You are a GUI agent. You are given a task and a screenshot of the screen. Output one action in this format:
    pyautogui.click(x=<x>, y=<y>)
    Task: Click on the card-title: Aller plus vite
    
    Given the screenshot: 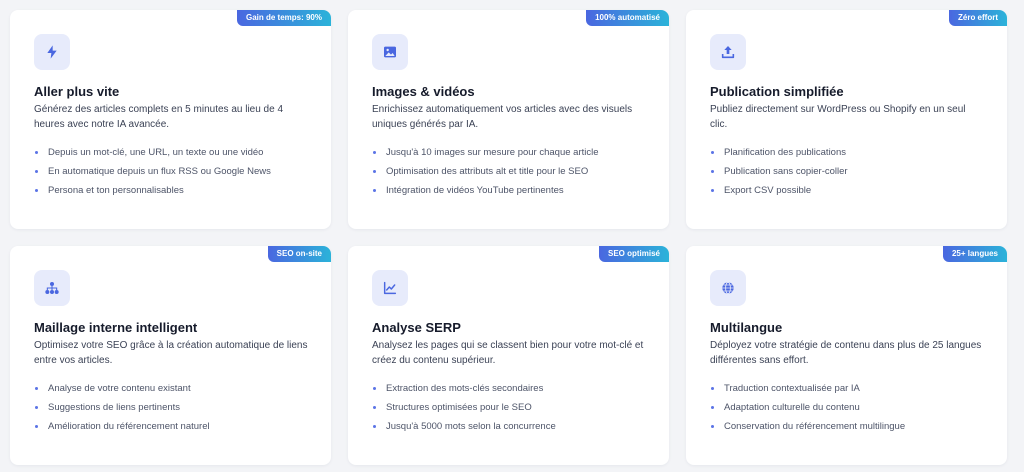 What is the action you would take?
    pyautogui.click(x=77, y=91)
    